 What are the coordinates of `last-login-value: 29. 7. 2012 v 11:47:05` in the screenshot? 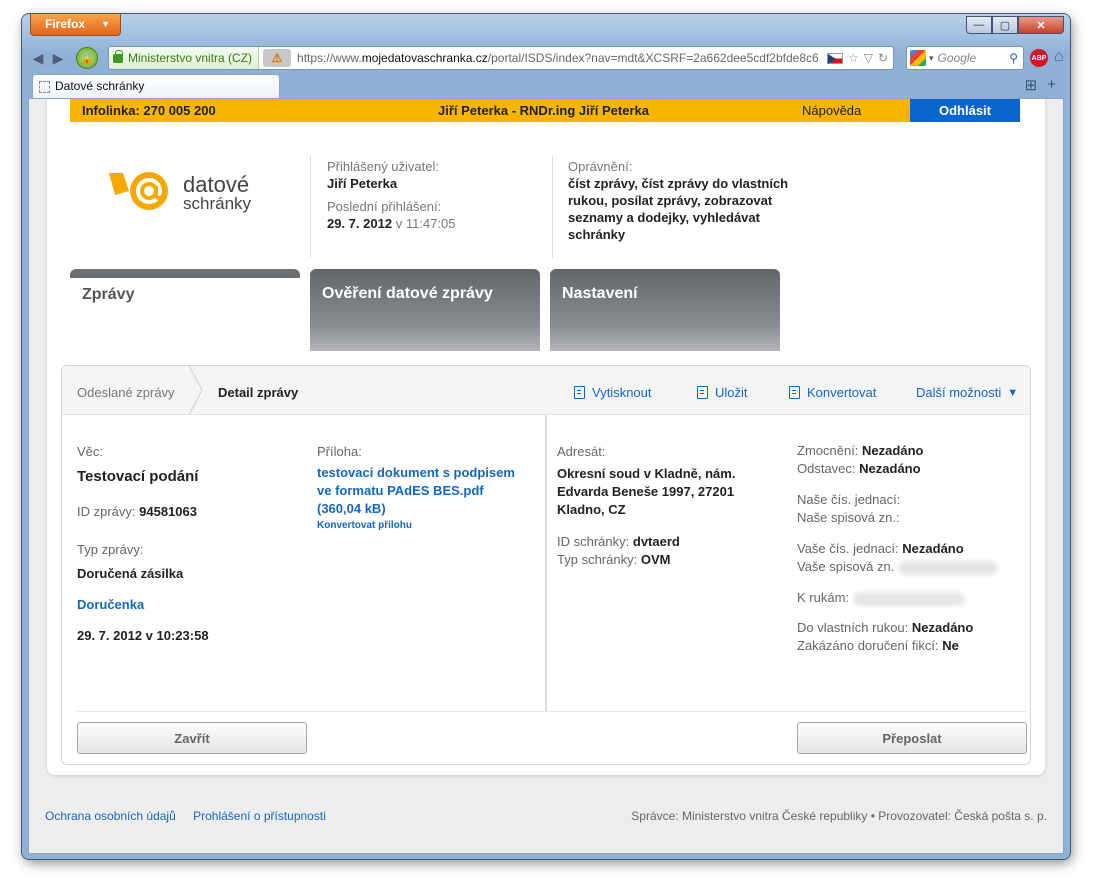 It's located at (432, 223).